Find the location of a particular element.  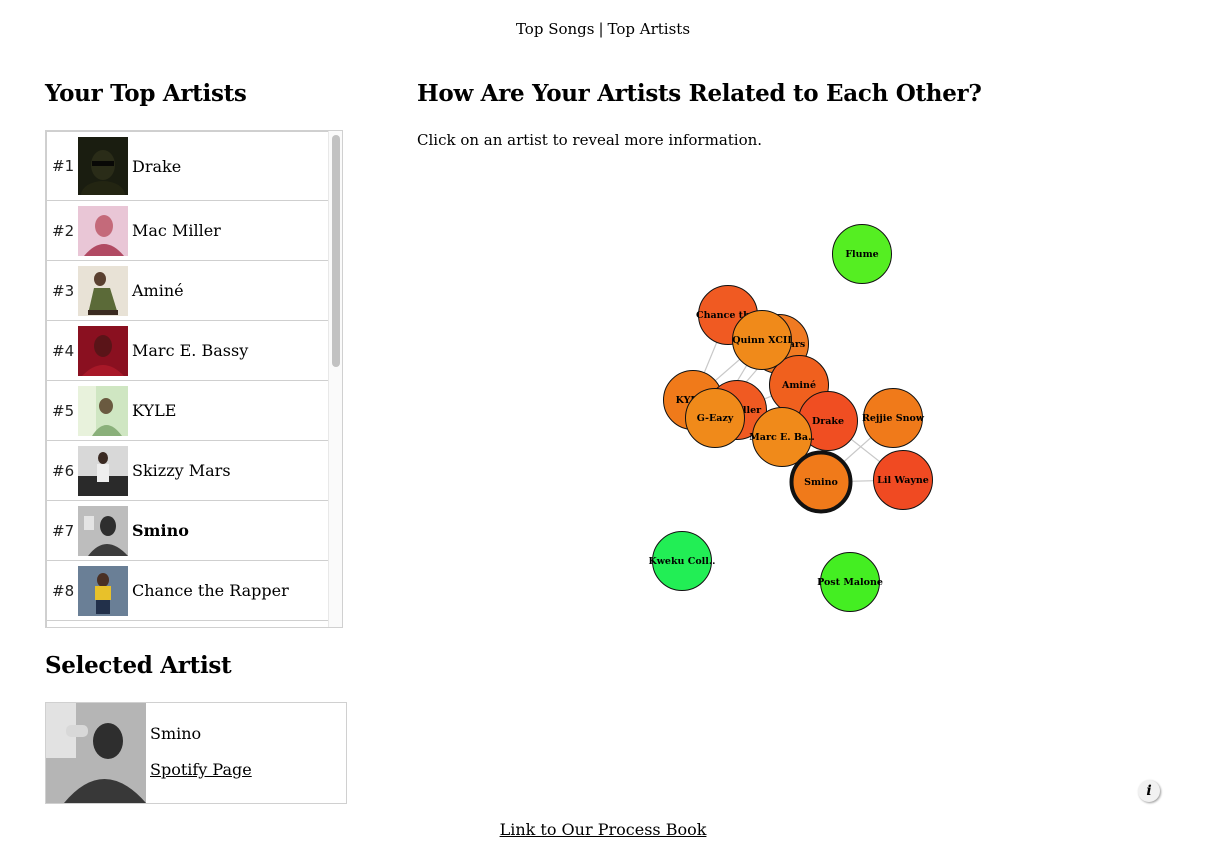

artist-row-7: #7 Smino is located at coordinates (188, 531).